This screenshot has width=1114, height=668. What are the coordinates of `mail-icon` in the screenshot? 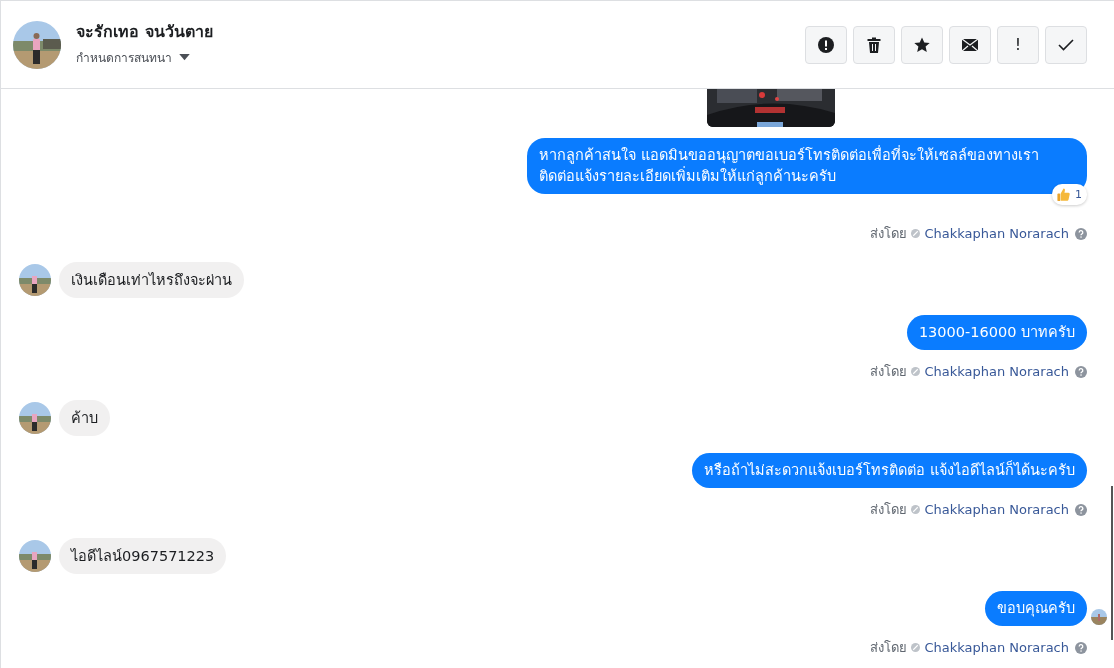 It's located at (970, 44).